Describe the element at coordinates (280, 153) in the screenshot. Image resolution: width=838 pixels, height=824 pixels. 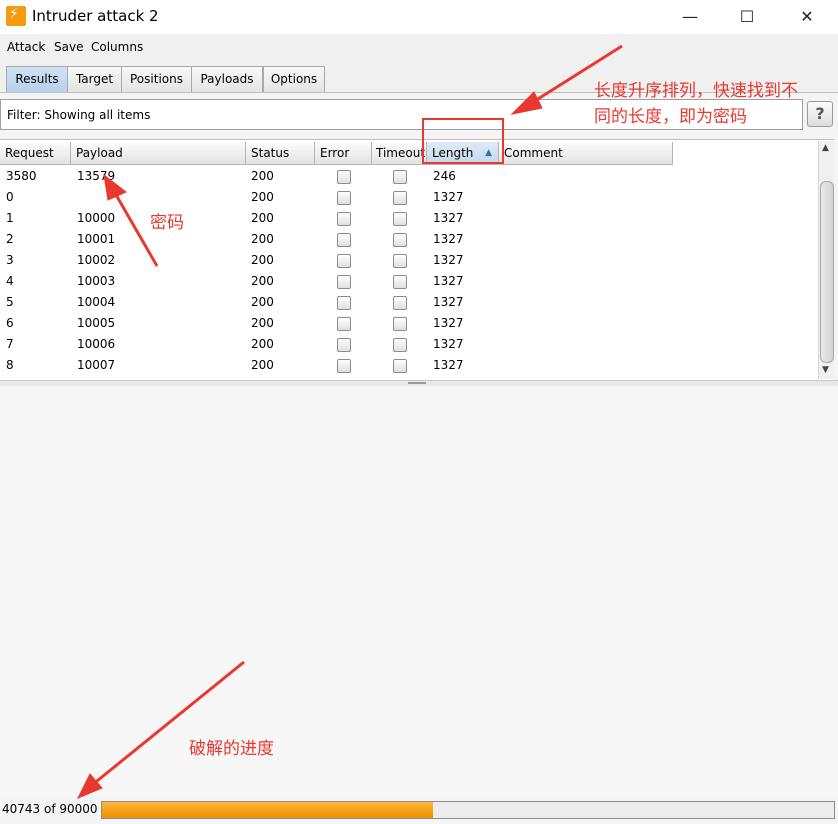
I see `column-header-status: Status` at that location.